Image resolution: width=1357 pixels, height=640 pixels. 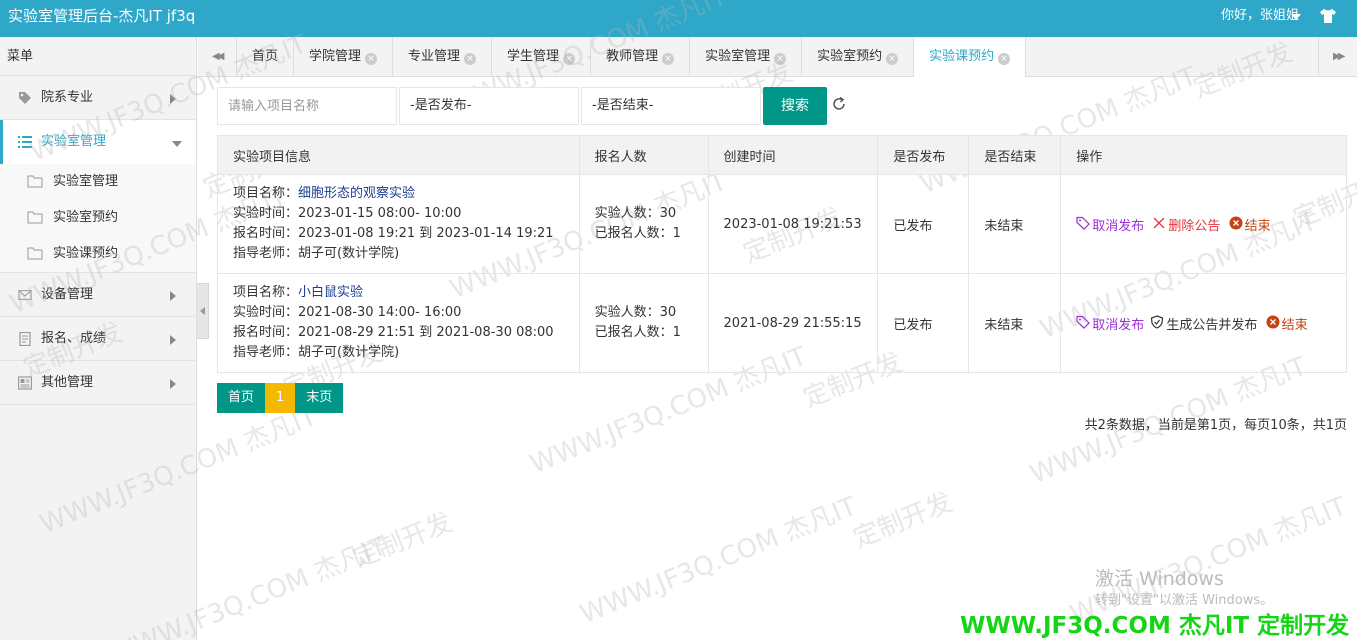 What do you see at coordinates (1155, 626) in the screenshot?
I see `brand-footer: WWW.JF3Q.COM 杰凡IT 定制开发` at bounding box center [1155, 626].